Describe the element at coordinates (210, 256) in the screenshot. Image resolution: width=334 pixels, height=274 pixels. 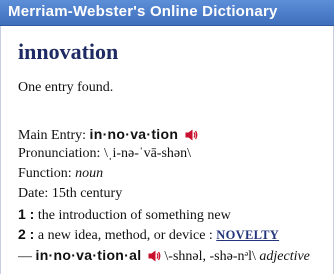
I see `derived-pronunciation: \-shnəl, -shə-nᵊl\` at that location.